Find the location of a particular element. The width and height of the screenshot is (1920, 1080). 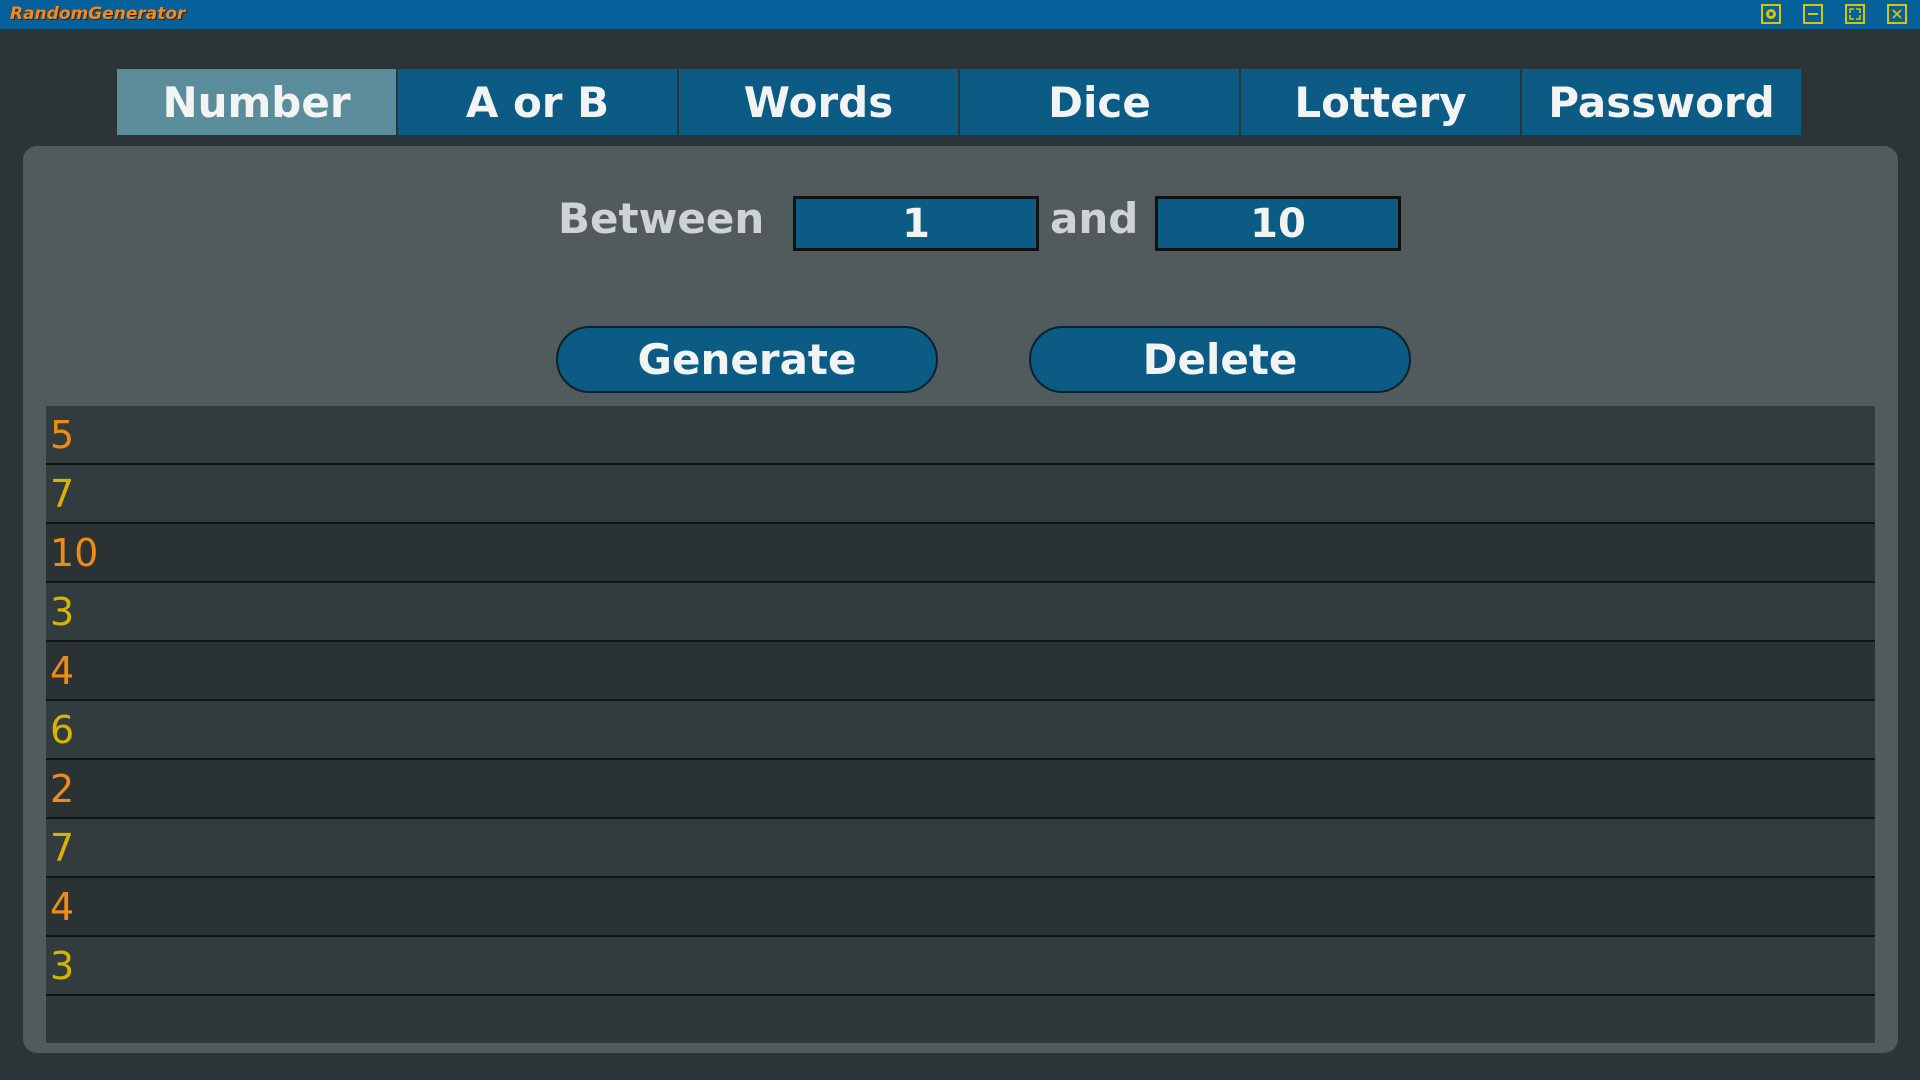

tab-number: Number is located at coordinates (256, 102).